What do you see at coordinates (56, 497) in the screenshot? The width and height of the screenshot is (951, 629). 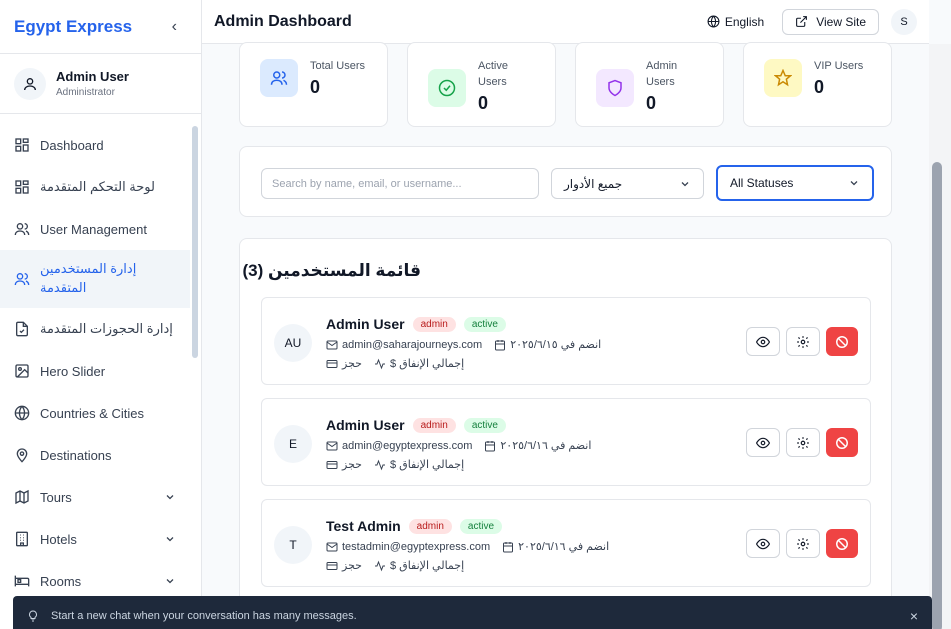 I see `sidebar-item-label: Tours` at bounding box center [56, 497].